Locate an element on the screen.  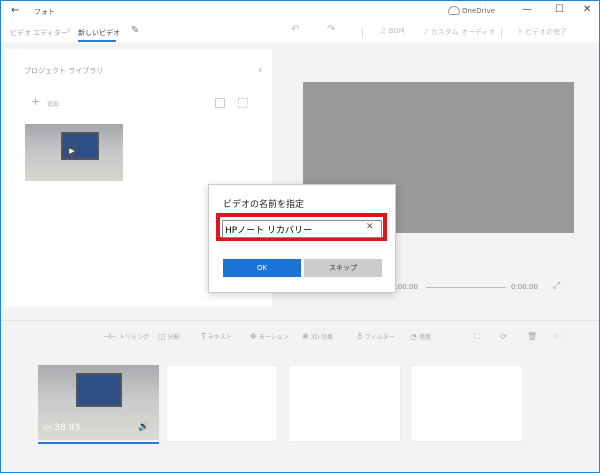
more-options-icon: ··· is located at coordinates (559, 336).